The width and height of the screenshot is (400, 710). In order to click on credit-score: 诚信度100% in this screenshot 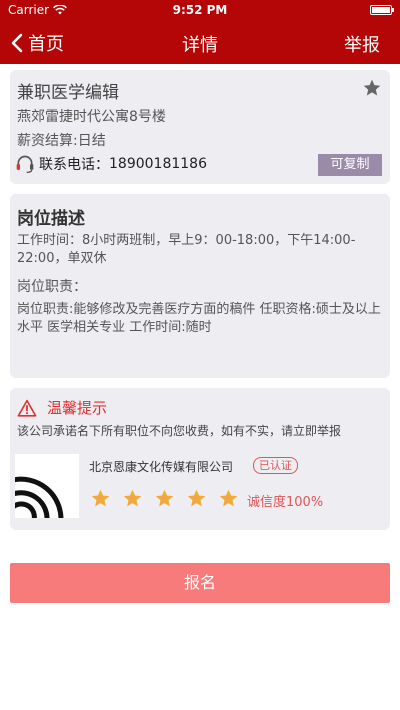, I will do `click(285, 502)`.